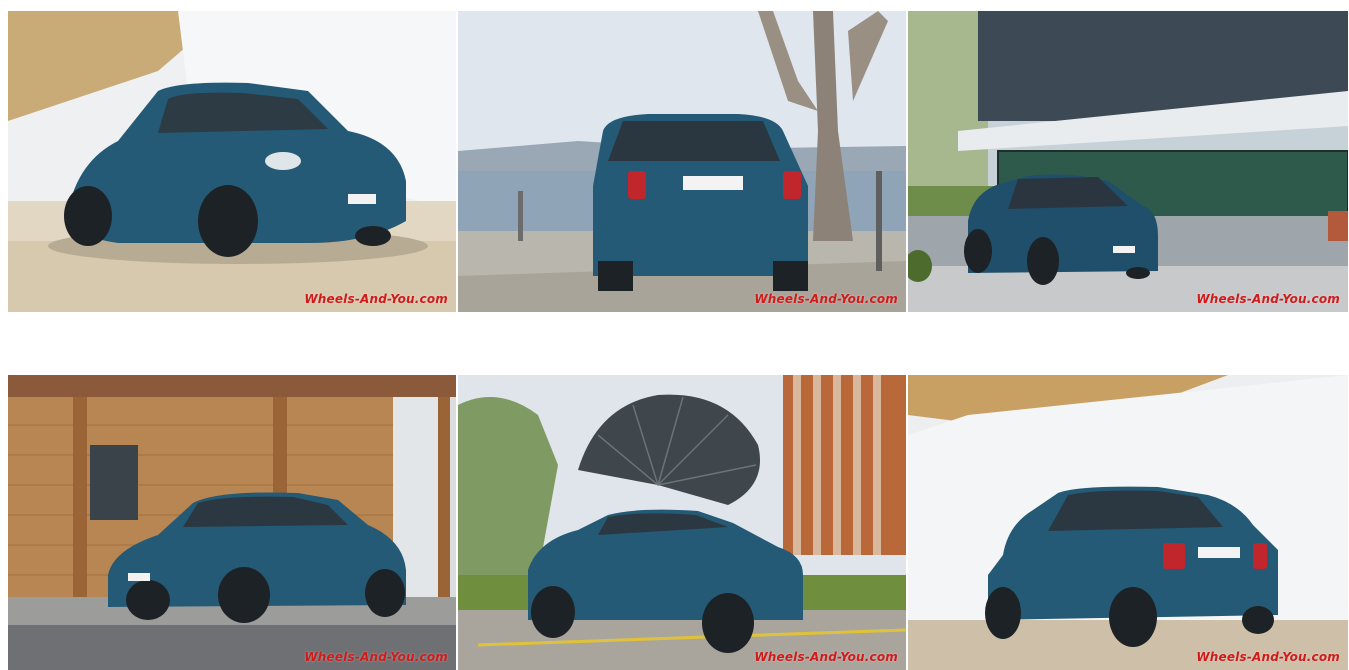 This screenshot has height=670, width=1349. I want to click on car-solar-flower-image, so click(682, 522).